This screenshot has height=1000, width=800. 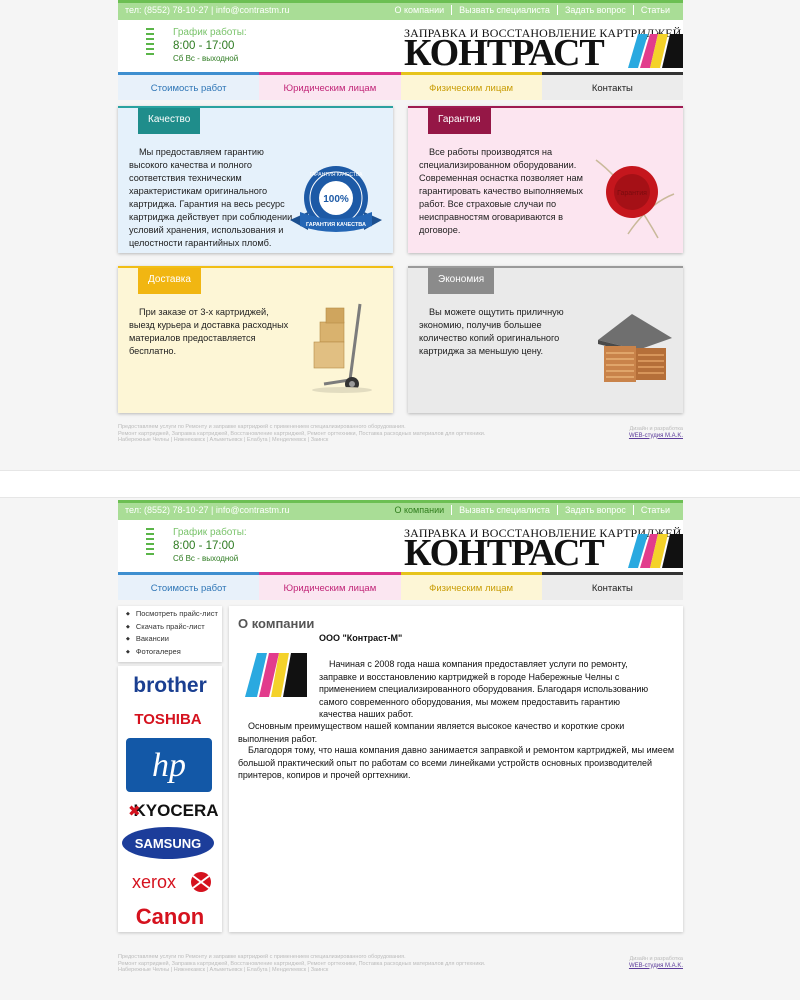 I want to click on company-name: ООО "Контраст-М", so click(x=361, y=638).